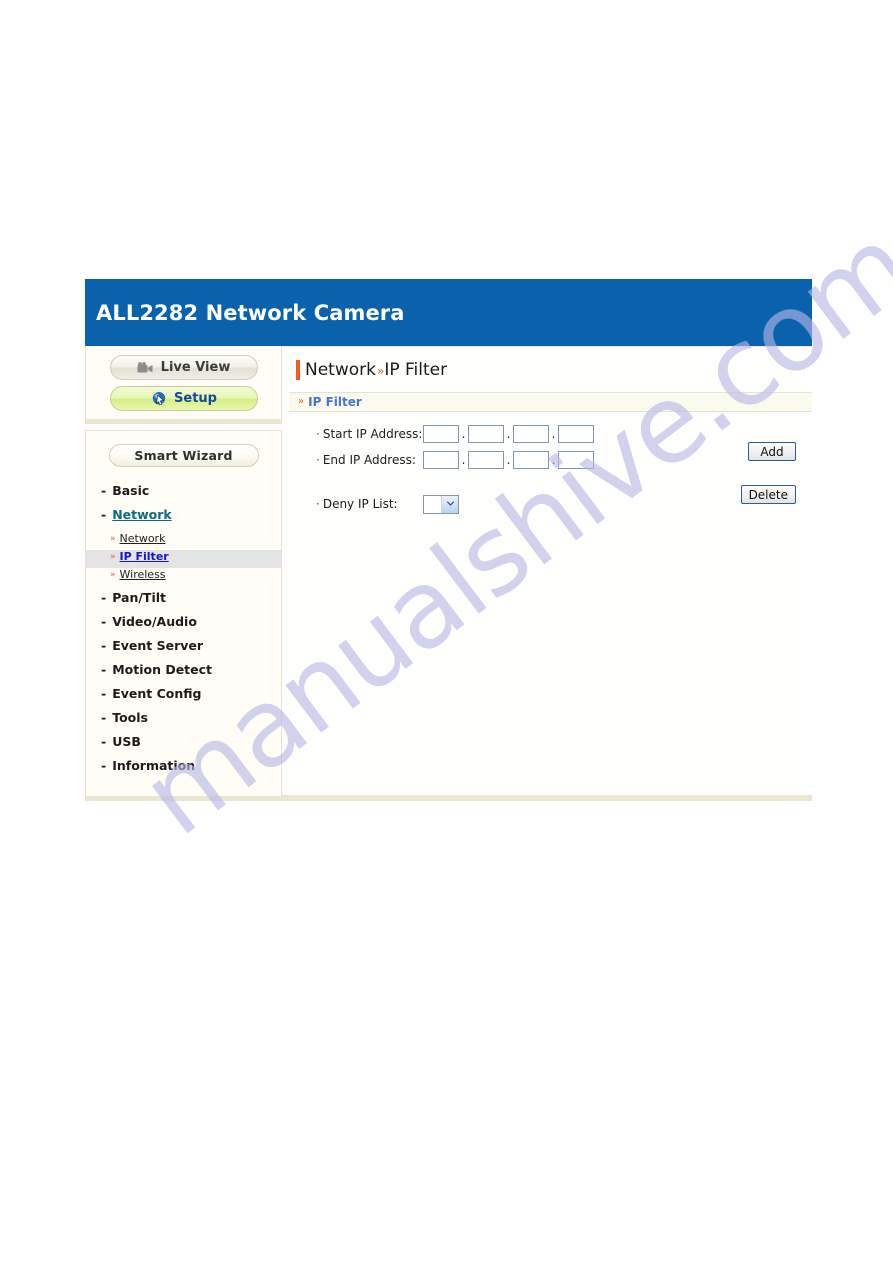 This screenshot has height=1263, width=893. I want to click on deny-ip-list-dropdown, so click(441, 504).